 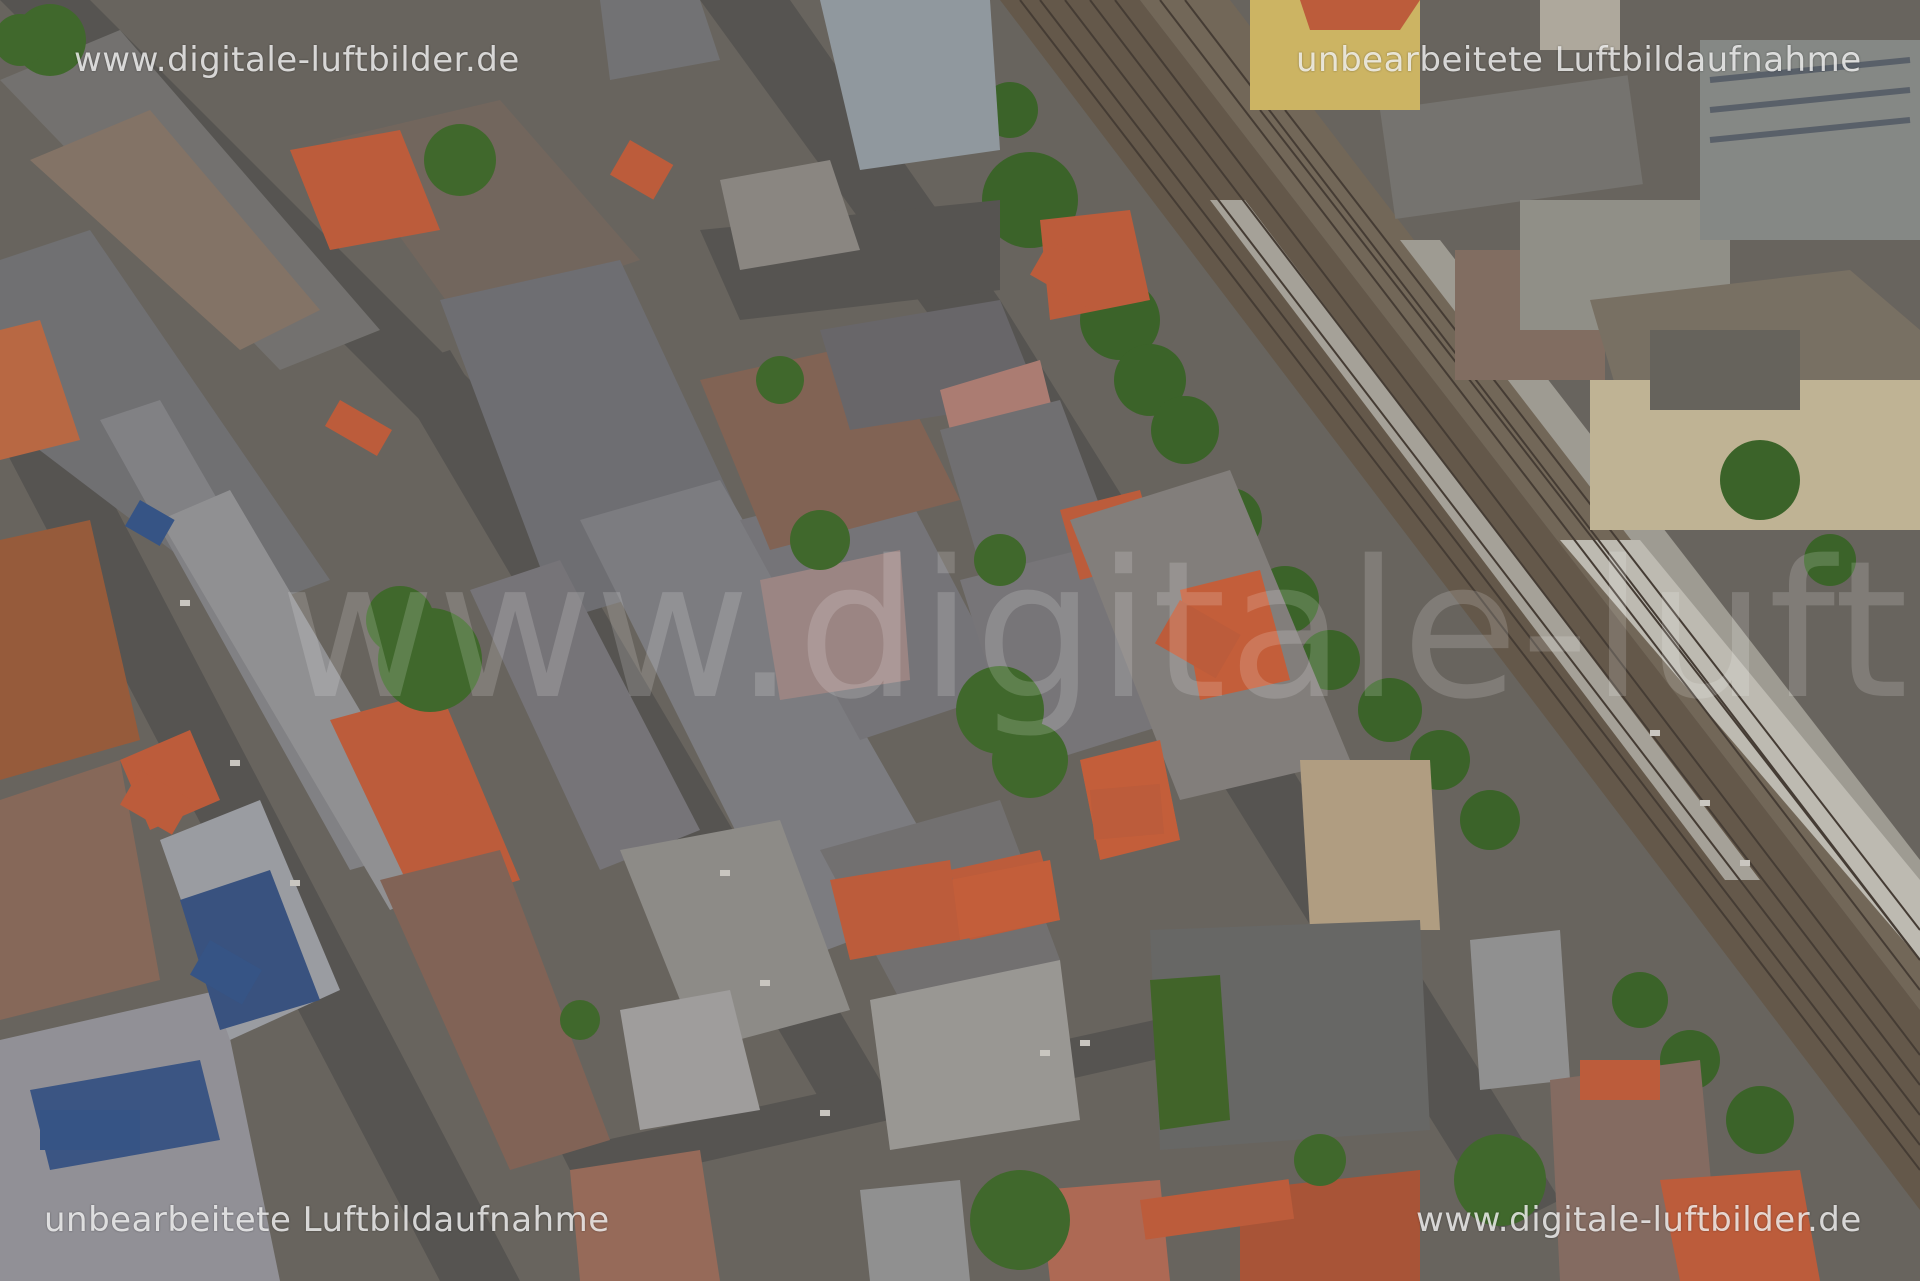 I want to click on watermark-top-right: unbearbeitete Luftbildaufnahme, so click(x=1579, y=60).